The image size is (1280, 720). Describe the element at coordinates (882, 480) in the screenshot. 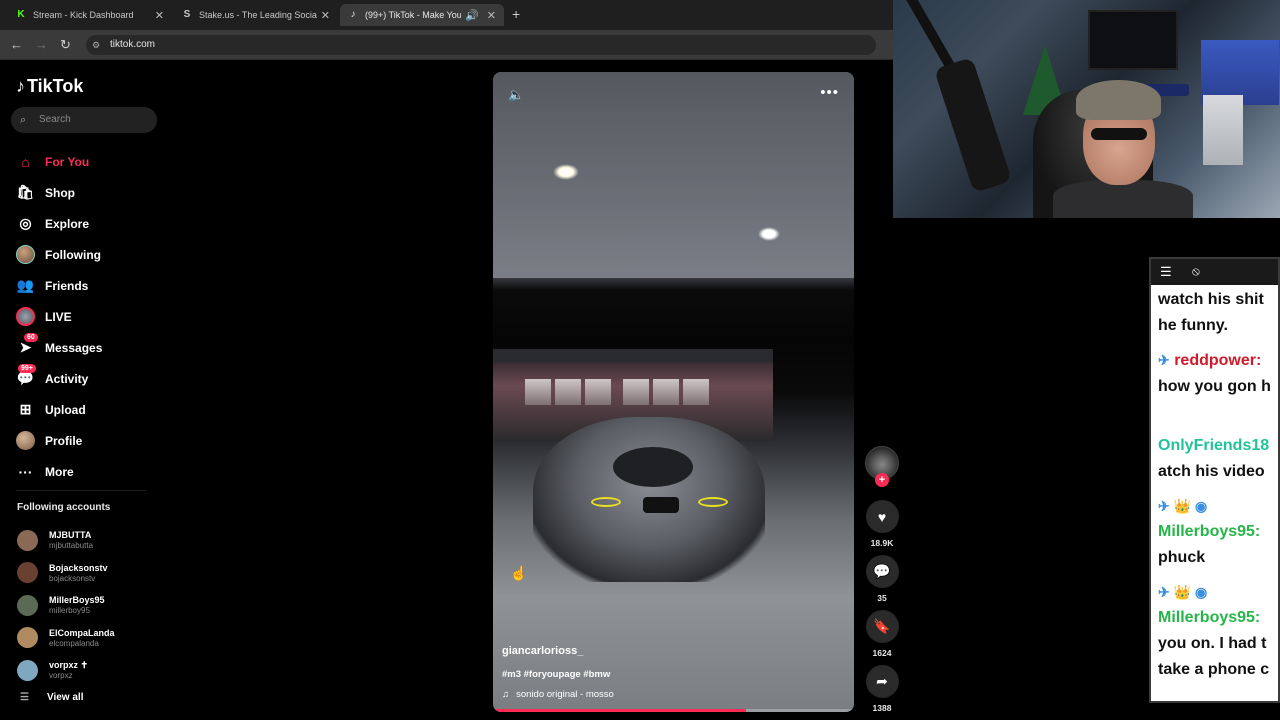

I see `follow-plus-button: +` at that location.